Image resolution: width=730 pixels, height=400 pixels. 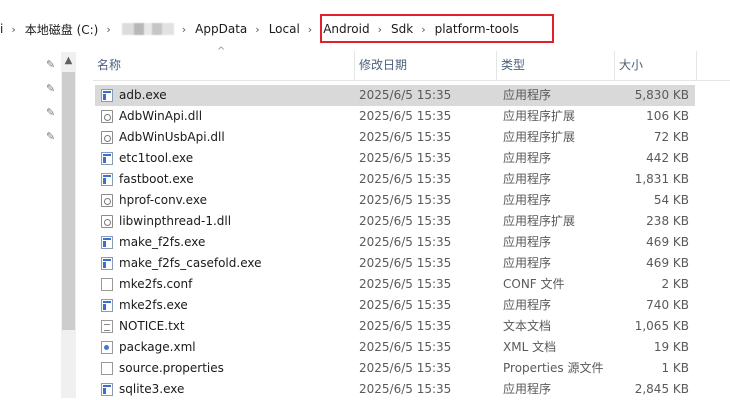 What do you see at coordinates (667, 158) in the screenshot?
I see `file-size: 442 KB` at bounding box center [667, 158].